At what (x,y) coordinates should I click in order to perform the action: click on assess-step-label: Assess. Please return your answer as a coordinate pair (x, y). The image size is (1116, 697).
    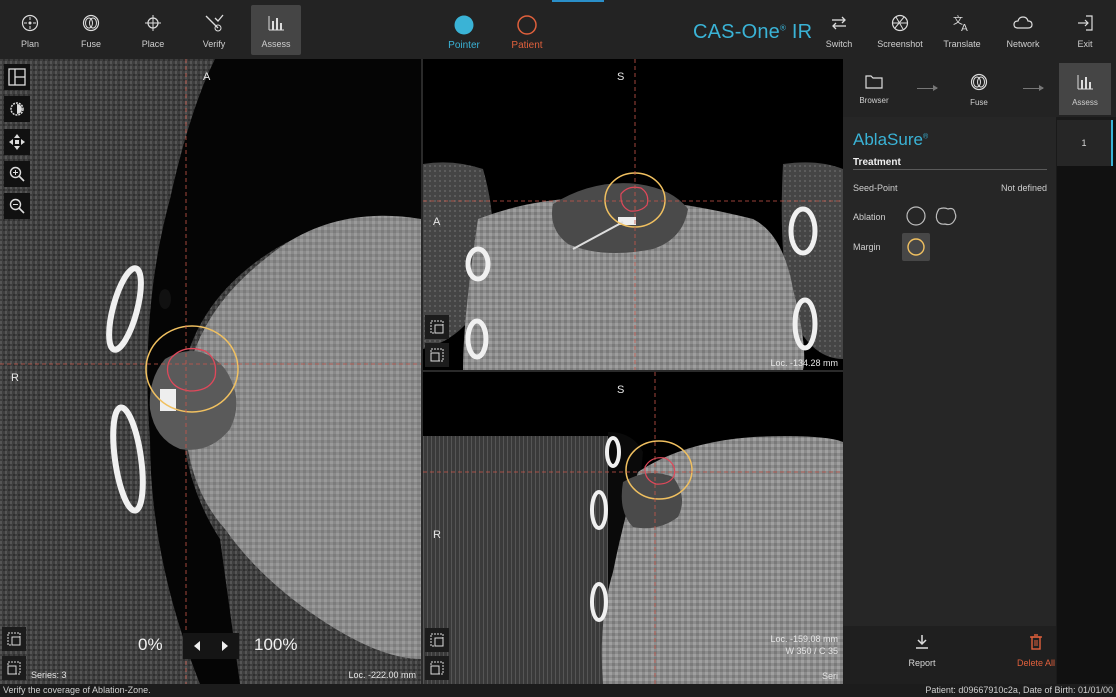
    Looking at the image, I should click on (1085, 102).